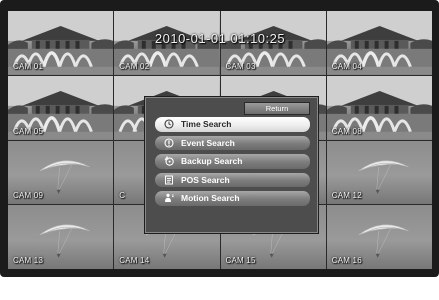 The height and width of the screenshot is (300, 439). What do you see at coordinates (134, 66) in the screenshot?
I see `camera-label: CAM 02` at bounding box center [134, 66].